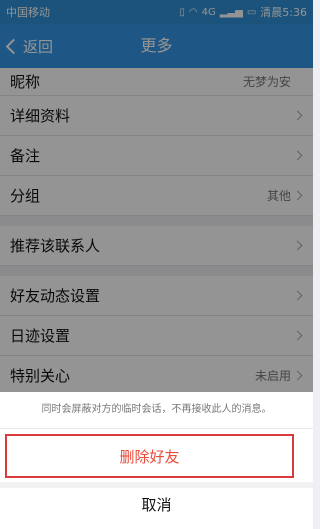 Image resolution: width=320 pixels, height=529 pixels. I want to click on delete-friend-button: 删除好友, so click(149, 456).